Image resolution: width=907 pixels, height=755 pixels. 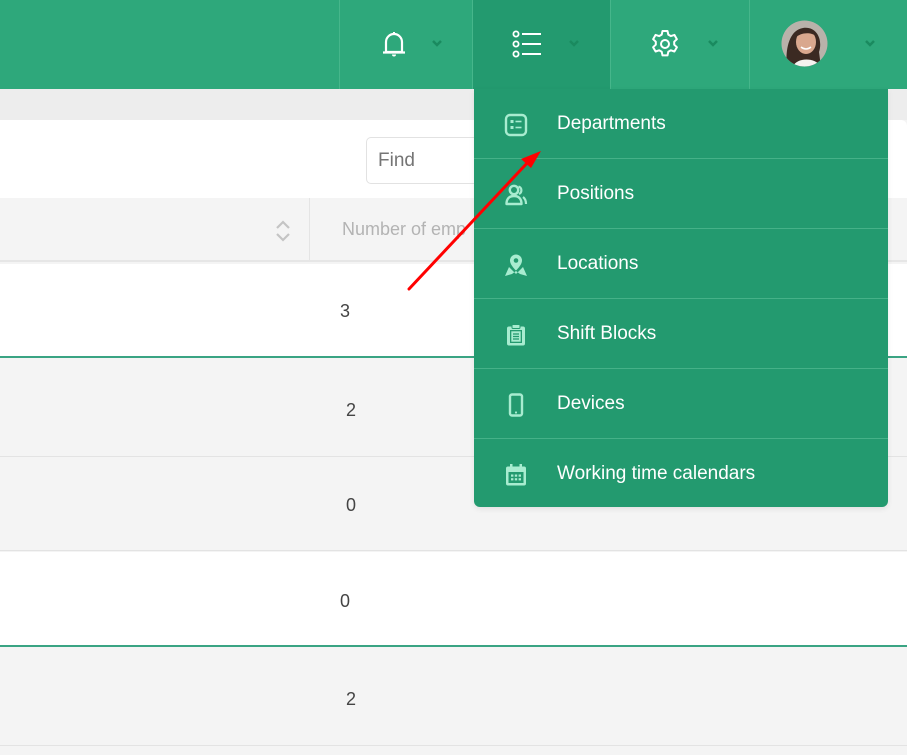 What do you see at coordinates (681, 194) in the screenshot?
I see `menu-item-positions: Positions` at bounding box center [681, 194].